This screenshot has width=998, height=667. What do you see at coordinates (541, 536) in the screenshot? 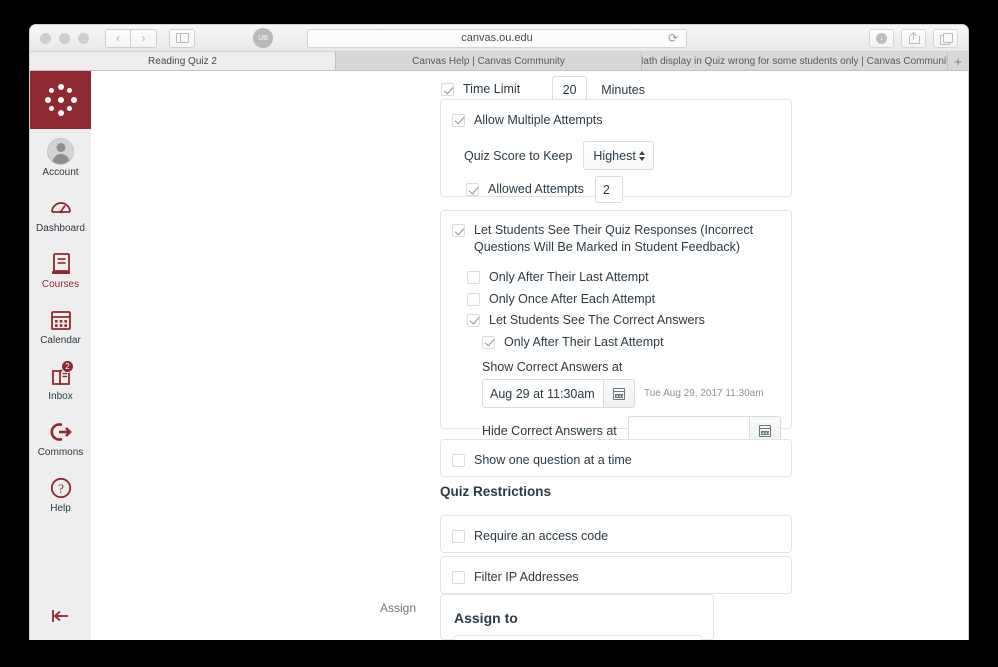
I see `access-code-label: Require an access code` at bounding box center [541, 536].